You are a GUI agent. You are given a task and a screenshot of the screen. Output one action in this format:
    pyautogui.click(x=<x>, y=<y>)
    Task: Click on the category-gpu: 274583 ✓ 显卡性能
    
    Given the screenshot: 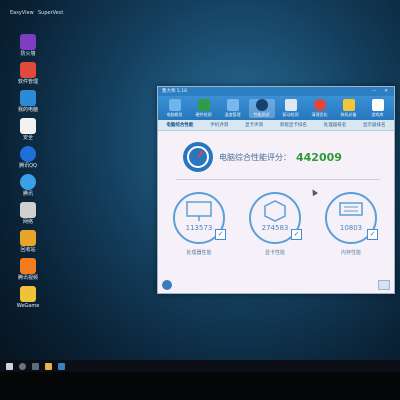 What is the action you would take?
    pyautogui.click(x=275, y=224)
    